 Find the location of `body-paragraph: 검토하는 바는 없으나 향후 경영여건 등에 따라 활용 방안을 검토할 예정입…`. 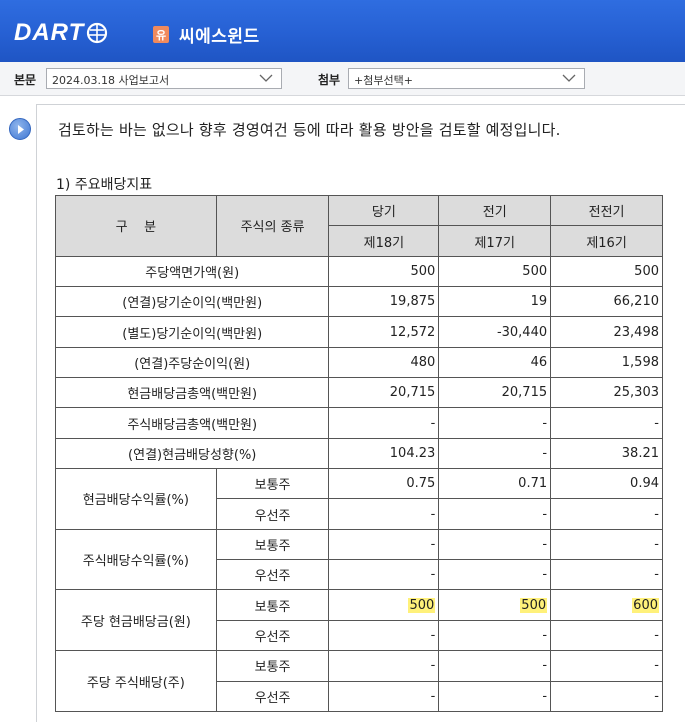

body-paragraph: 검토하는 바는 없으나 향후 경영여건 등에 따라 활용 방안을 검토할 예정입… is located at coordinates (309, 130).